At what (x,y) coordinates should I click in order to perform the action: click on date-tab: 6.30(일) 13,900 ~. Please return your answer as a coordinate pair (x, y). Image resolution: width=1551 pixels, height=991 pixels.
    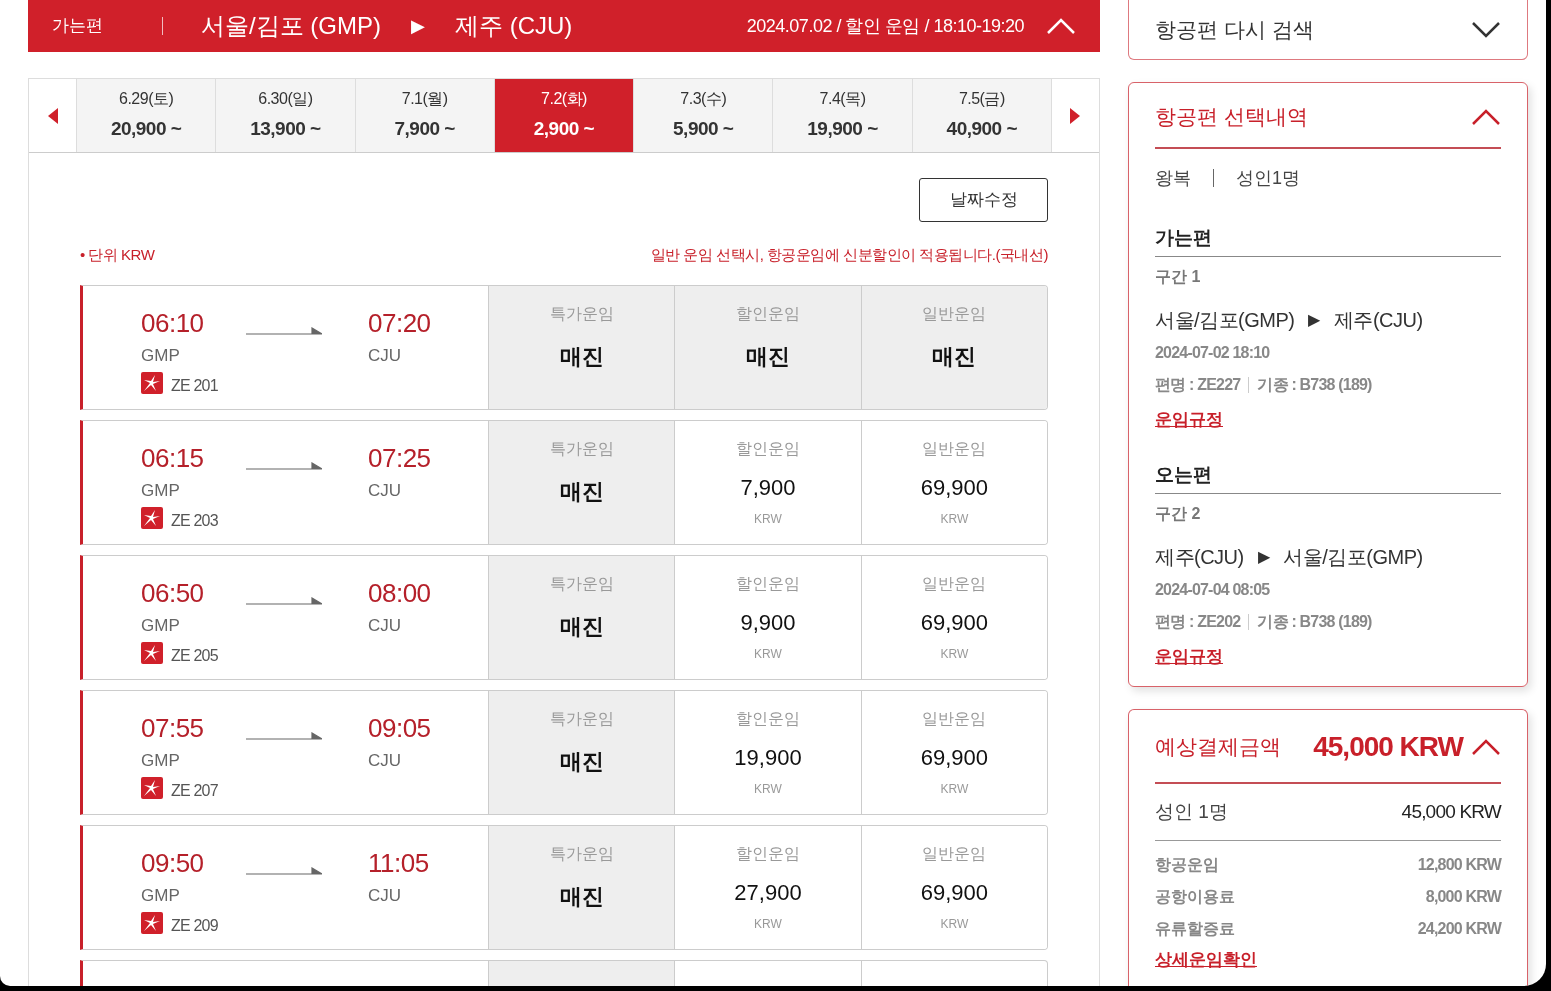
    Looking at the image, I should click on (285, 115).